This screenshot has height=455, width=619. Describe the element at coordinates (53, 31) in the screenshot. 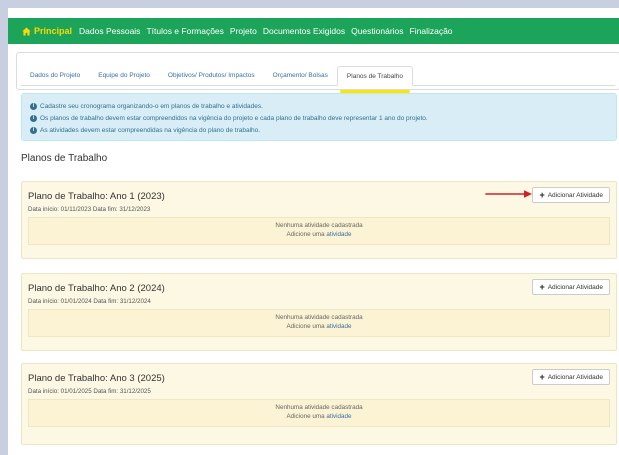

I see `nav-home-label: Principal` at that location.